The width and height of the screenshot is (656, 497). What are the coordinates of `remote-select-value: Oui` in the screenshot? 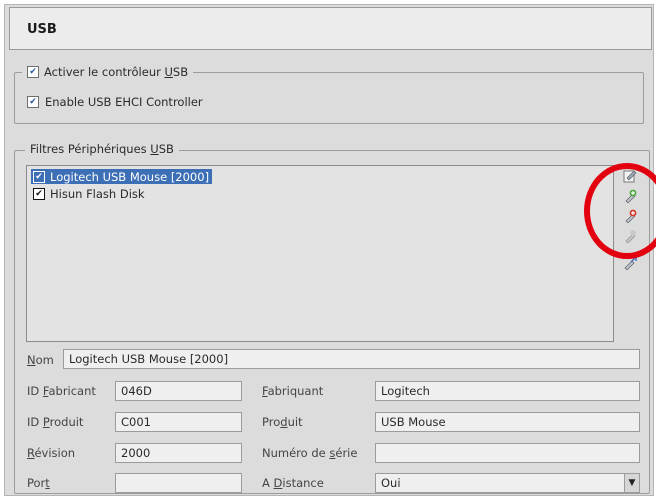 It's located at (391, 483).